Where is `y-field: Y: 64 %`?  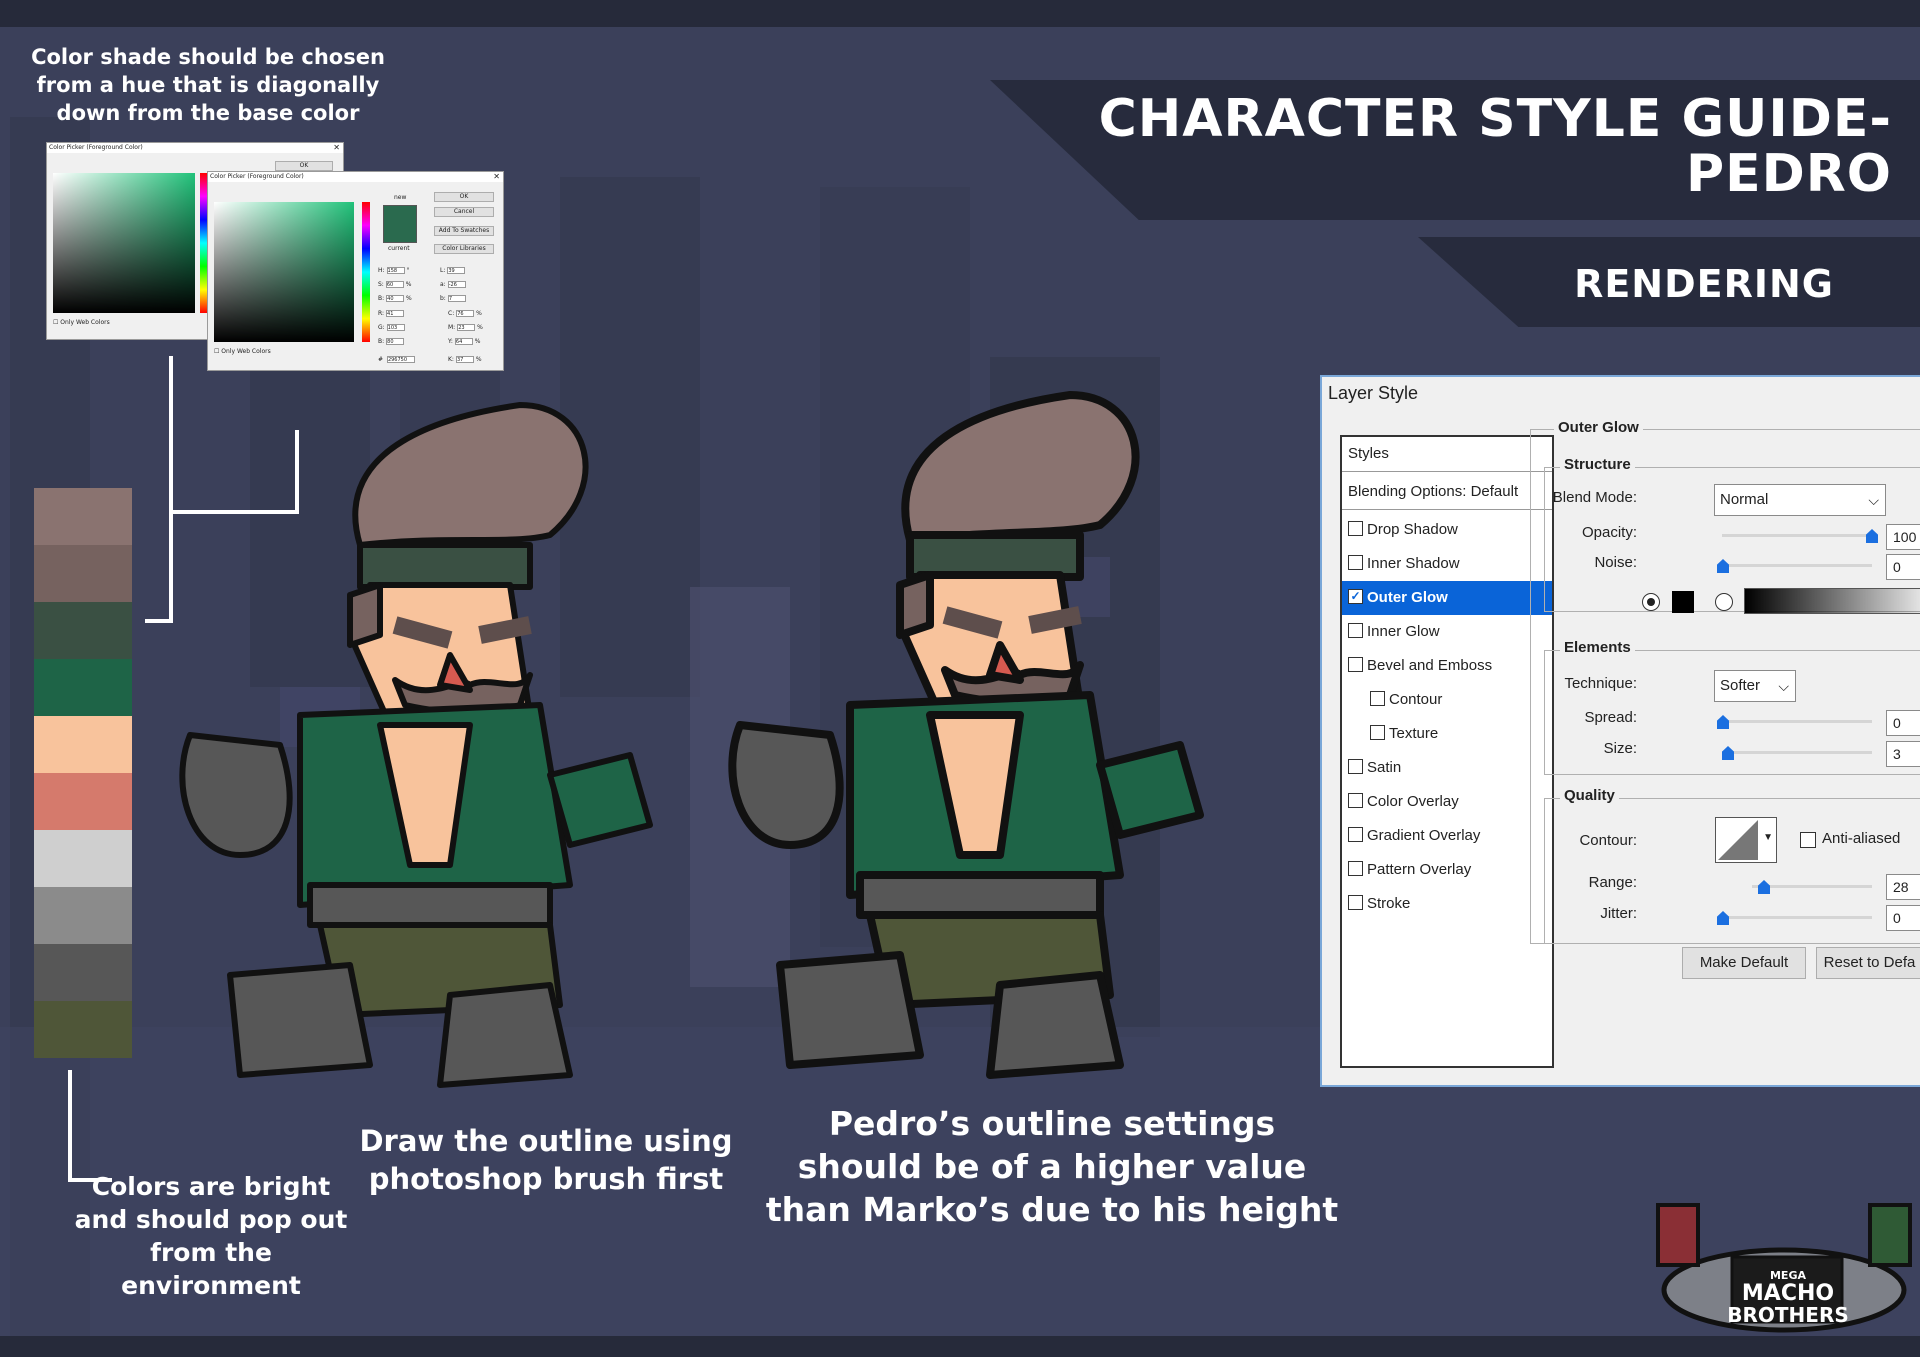
y-field: Y: 64 % is located at coordinates (464, 341).